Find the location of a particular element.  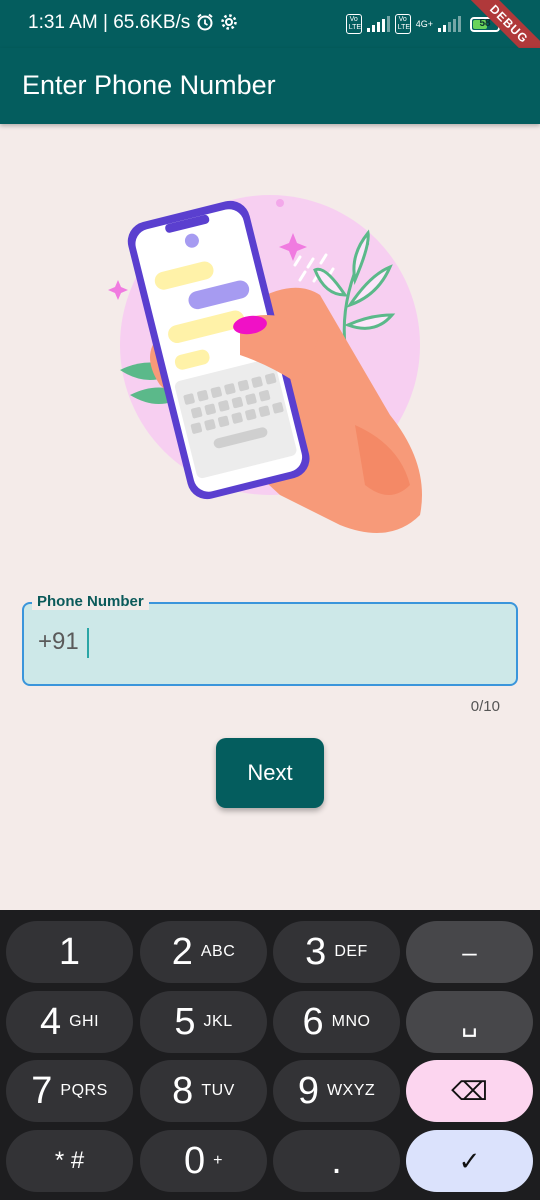

key-dash: – is located at coordinates (469, 952).